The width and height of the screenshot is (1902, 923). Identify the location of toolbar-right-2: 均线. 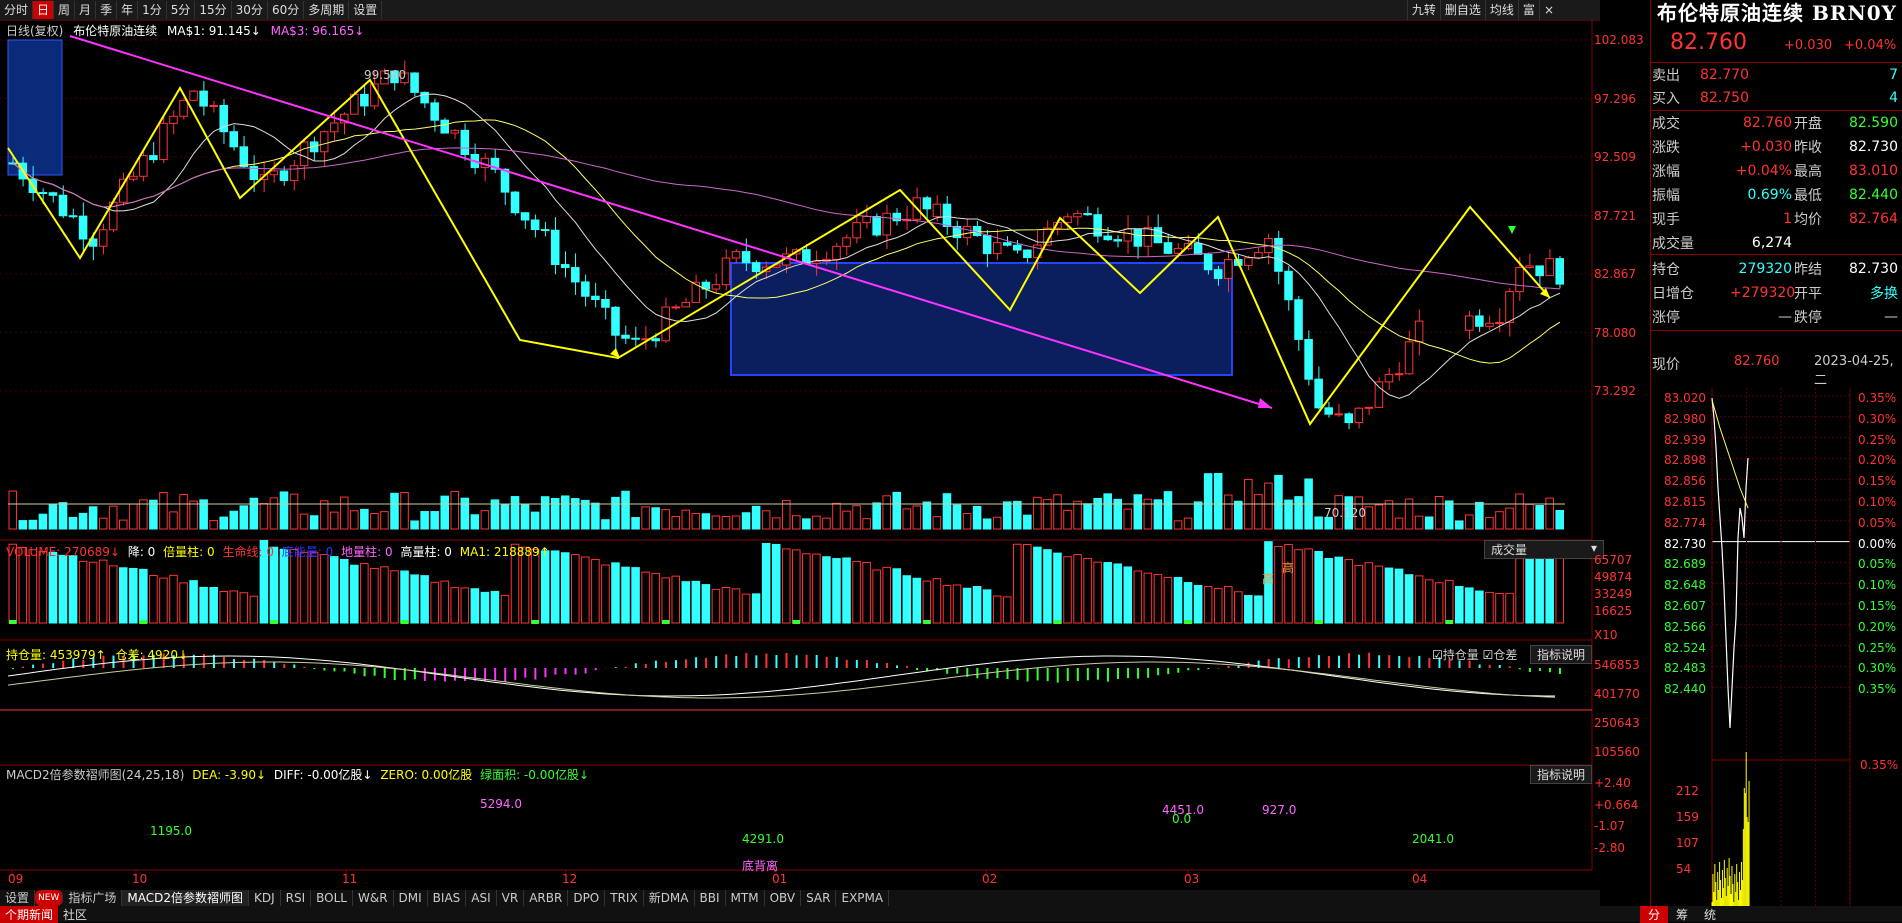
(1501, 10).